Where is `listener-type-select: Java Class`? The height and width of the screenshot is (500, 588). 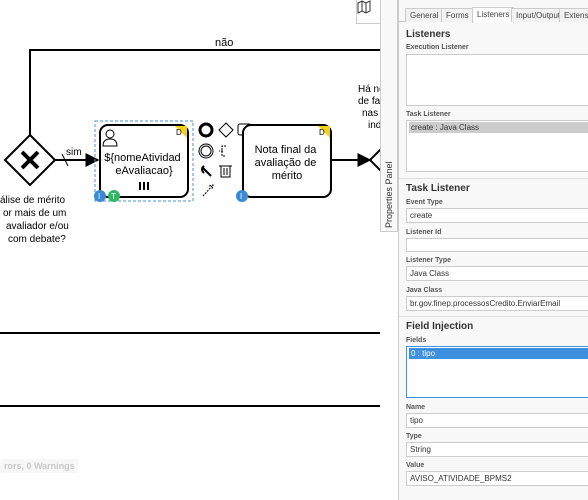 listener-type-select: Java Class is located at coordinates (497, 273).